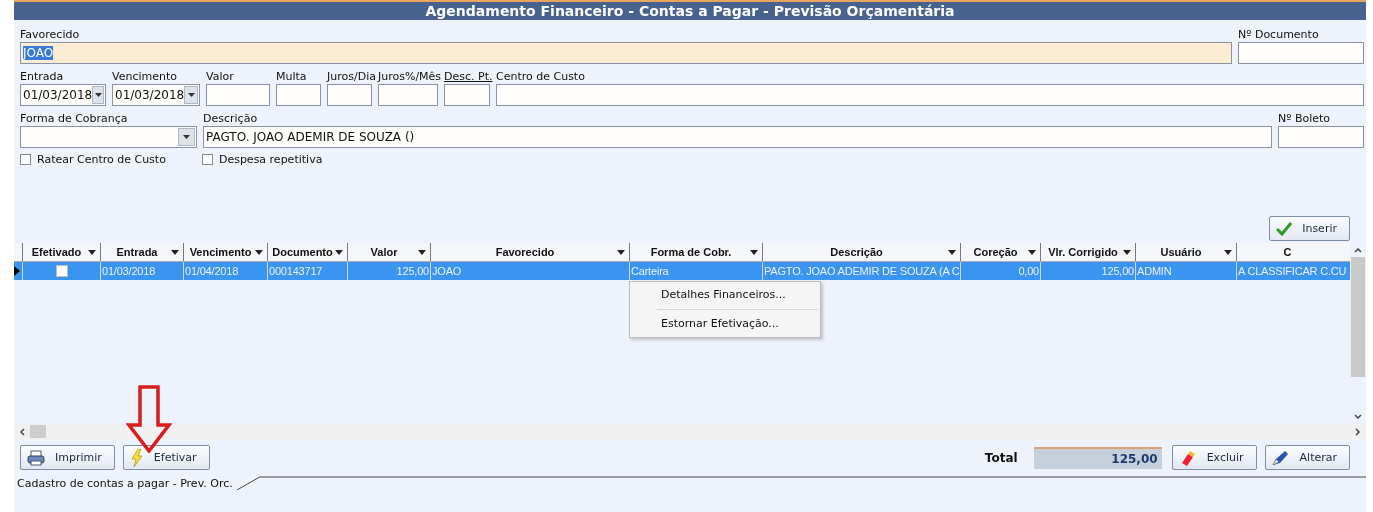 This screenshot has width=1373, height=512. Describe the element at coordinates (225, 252) in the screenshot. I see `column-header: Vencimento` at that location.